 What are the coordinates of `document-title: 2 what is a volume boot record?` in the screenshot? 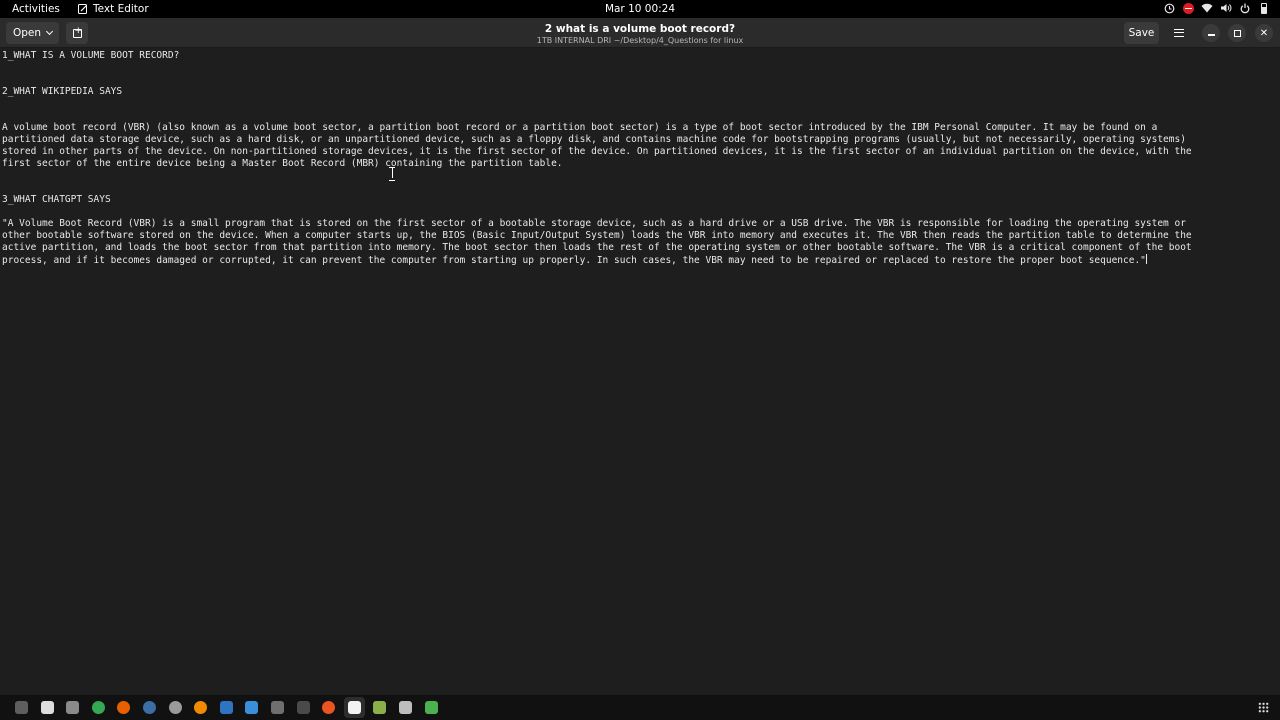 It's located at (640, 29).